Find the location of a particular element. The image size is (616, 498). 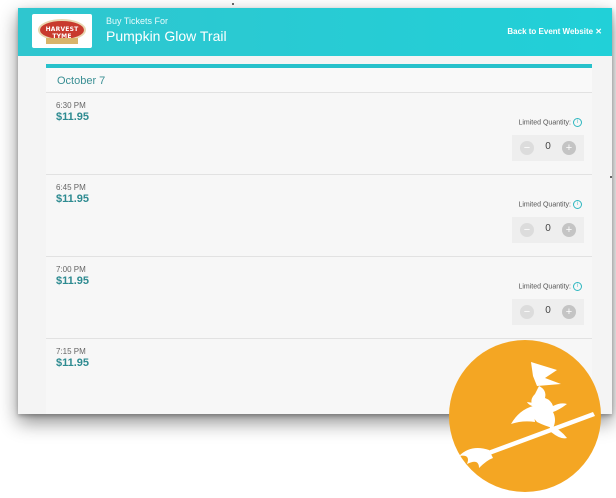

event-title: Pumpkin Glow Trail is located at coordinates (166, 36).